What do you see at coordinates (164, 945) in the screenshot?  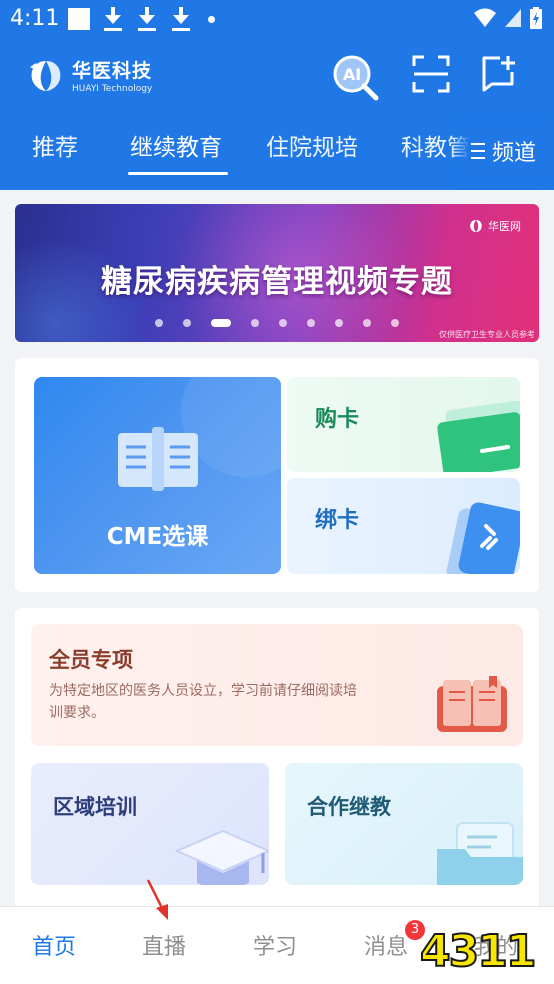 I see `nav-live: 直播` at bounding box center [164, 945].